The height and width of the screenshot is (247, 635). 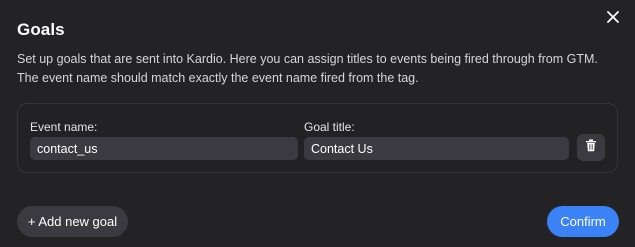 I want to click on goal-title-input, so click(x=436, y=148).